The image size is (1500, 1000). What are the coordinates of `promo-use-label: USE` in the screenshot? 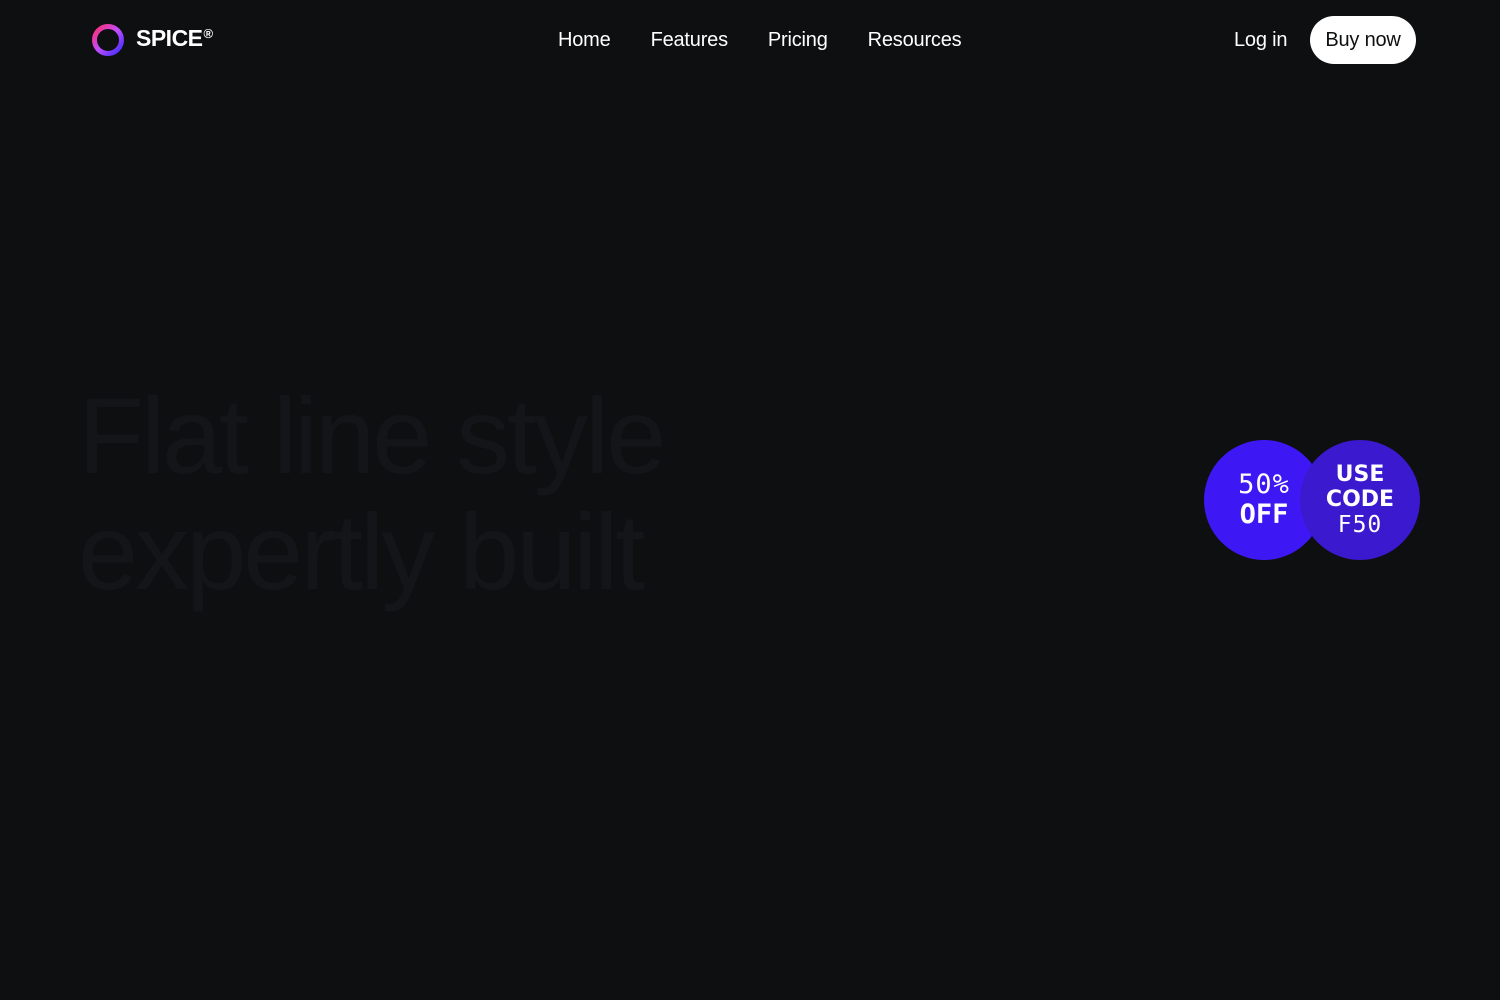 It's located at (1360, 474).